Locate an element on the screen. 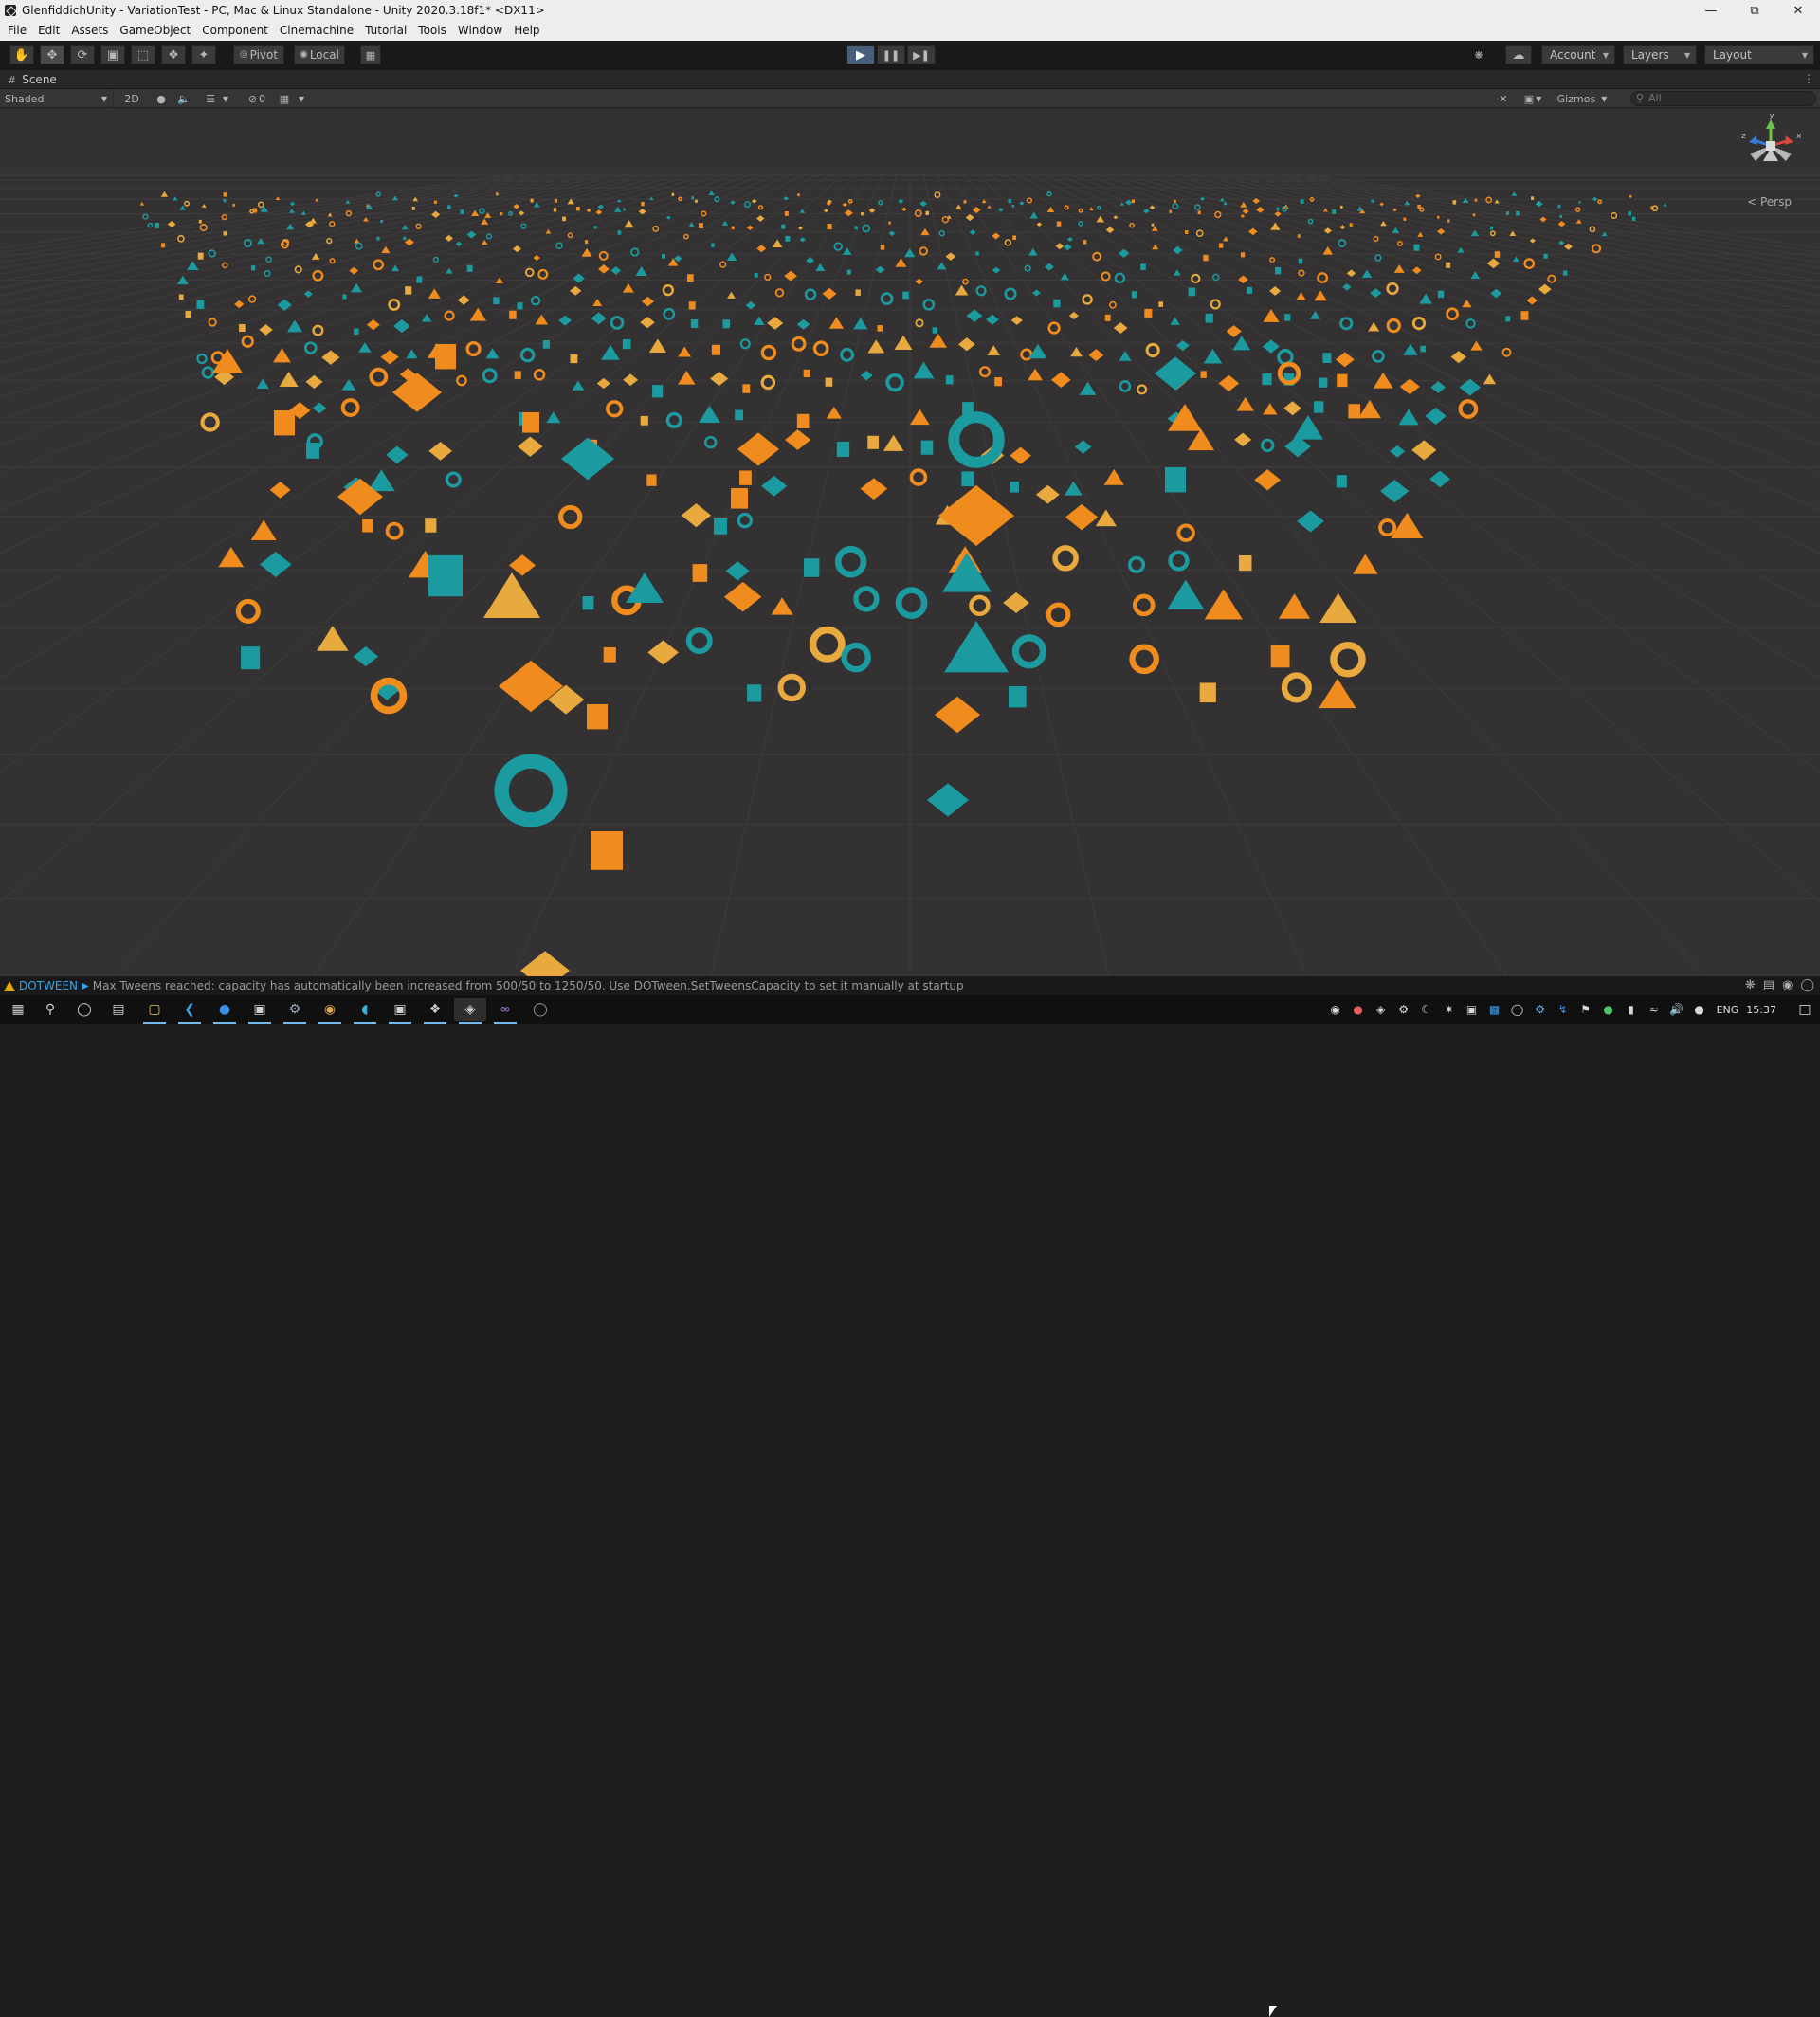 The width and height of the screenshot is (1820, 2017). custom-tool-button: ✦ is located at coordinates (203, 54).